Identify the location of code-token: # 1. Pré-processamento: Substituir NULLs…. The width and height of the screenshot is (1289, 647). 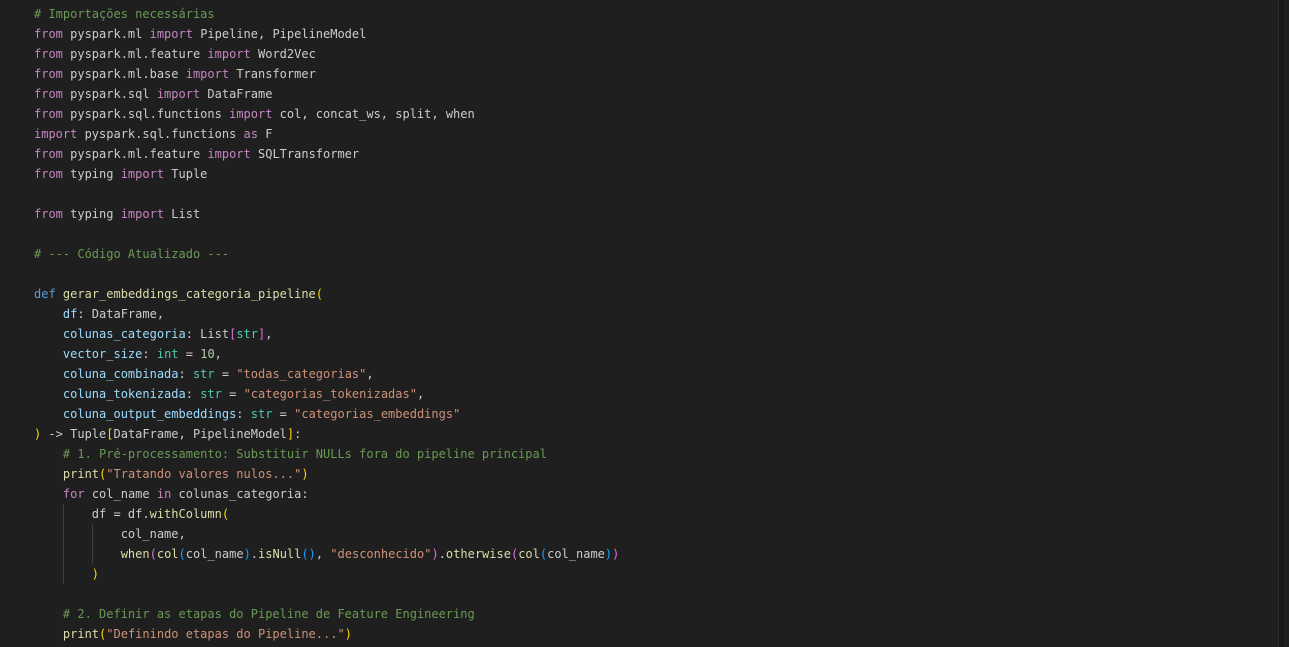
(304, 454).